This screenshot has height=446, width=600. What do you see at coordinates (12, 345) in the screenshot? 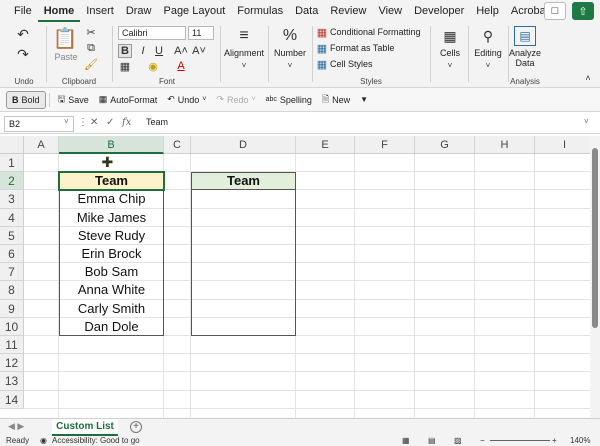
I see `row-header-11: 11` at bounding box center [12, 345].